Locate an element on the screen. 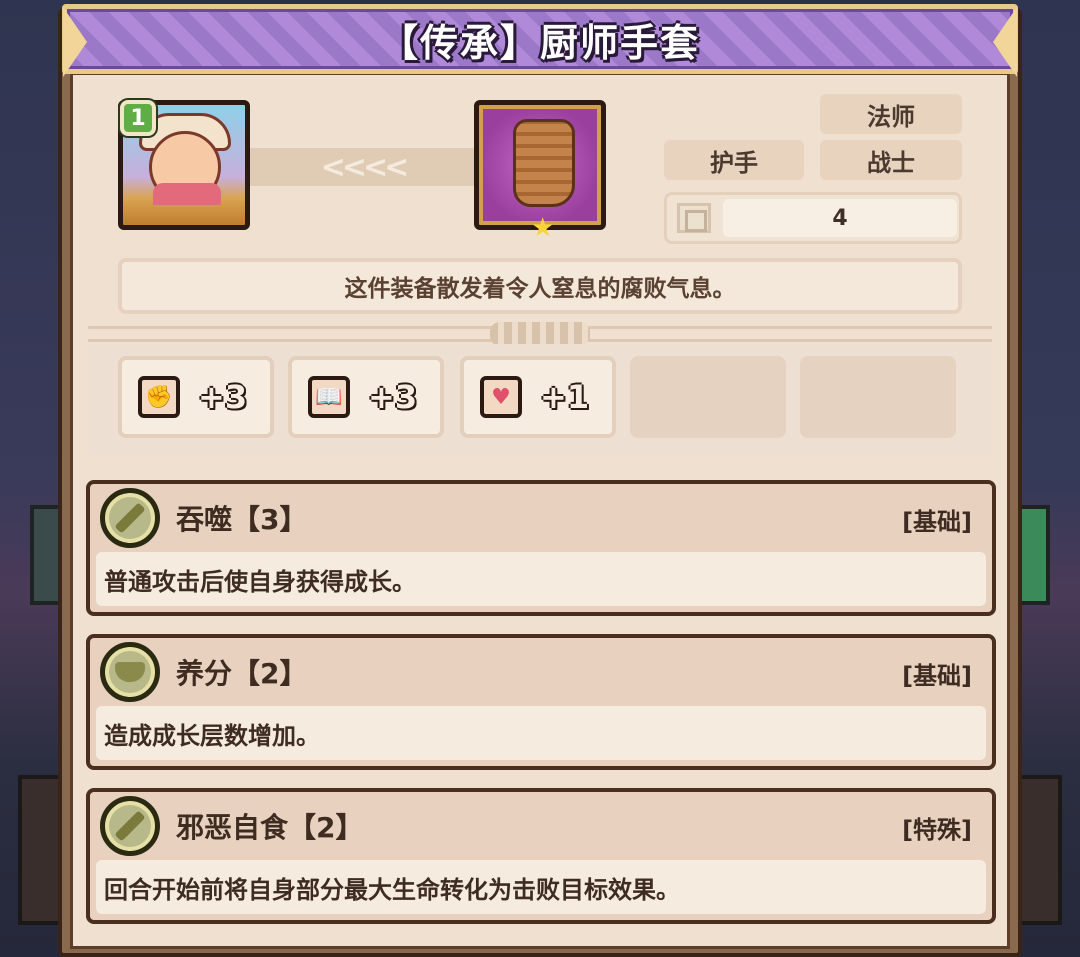 Image resolution: width=1080 pixels, height=957 pixels. skill-description: 普通攻击后使自身获得成长。 is located at coordinates (541, 579).